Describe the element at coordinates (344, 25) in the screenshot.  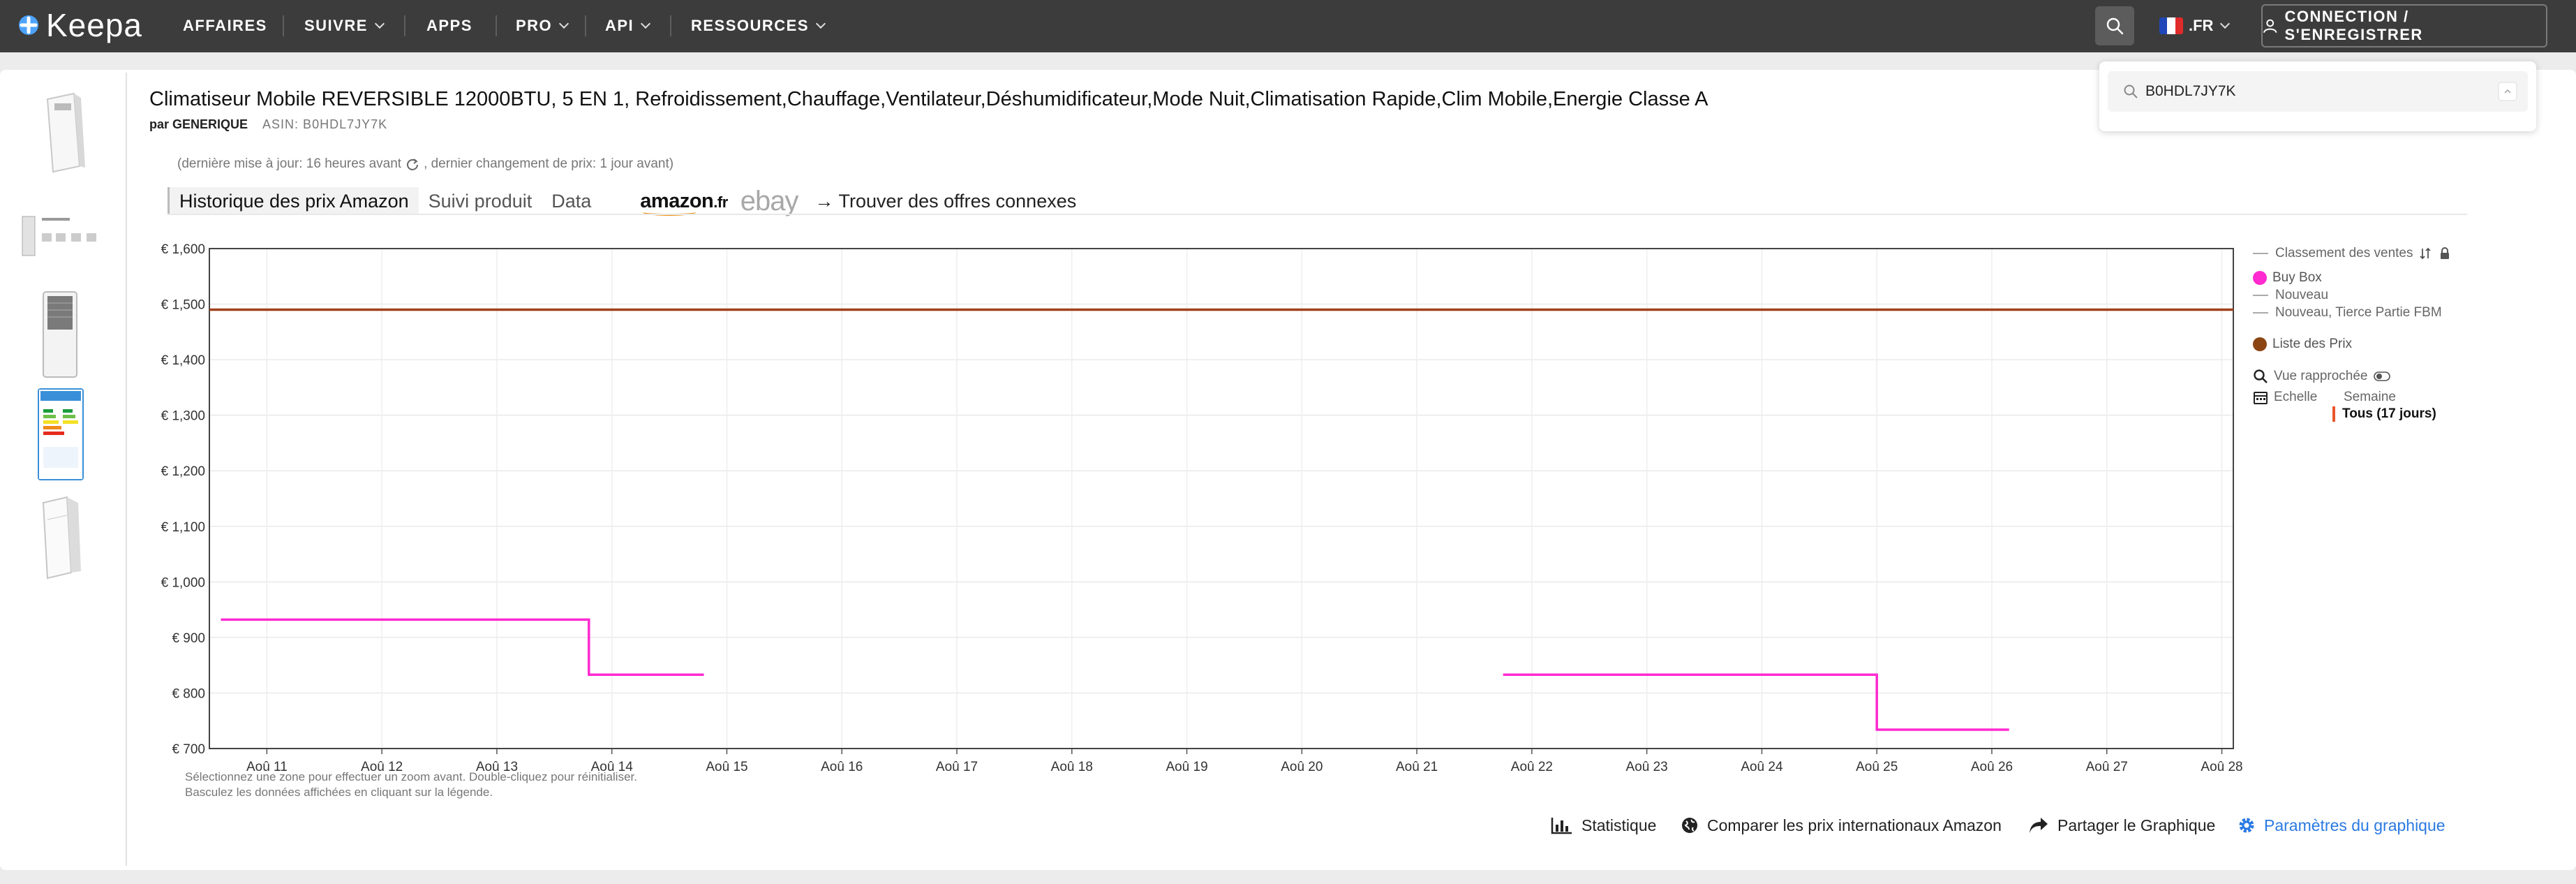
I see `nav-suivre: SUIVRE` at that location.